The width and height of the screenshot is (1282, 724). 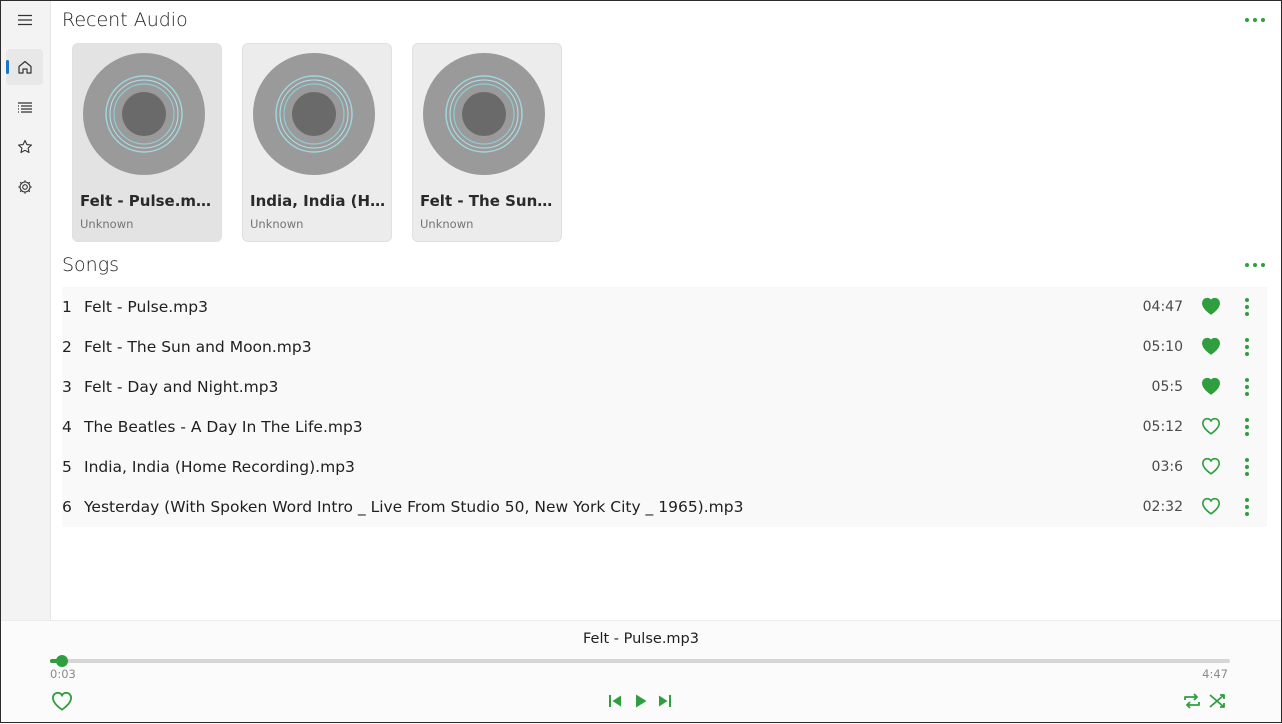 What do you see at coordinates (146, 307) in the screenshot?
I see `song-title: Felt - Pulse.mp3` at bounding box center [146, 307].